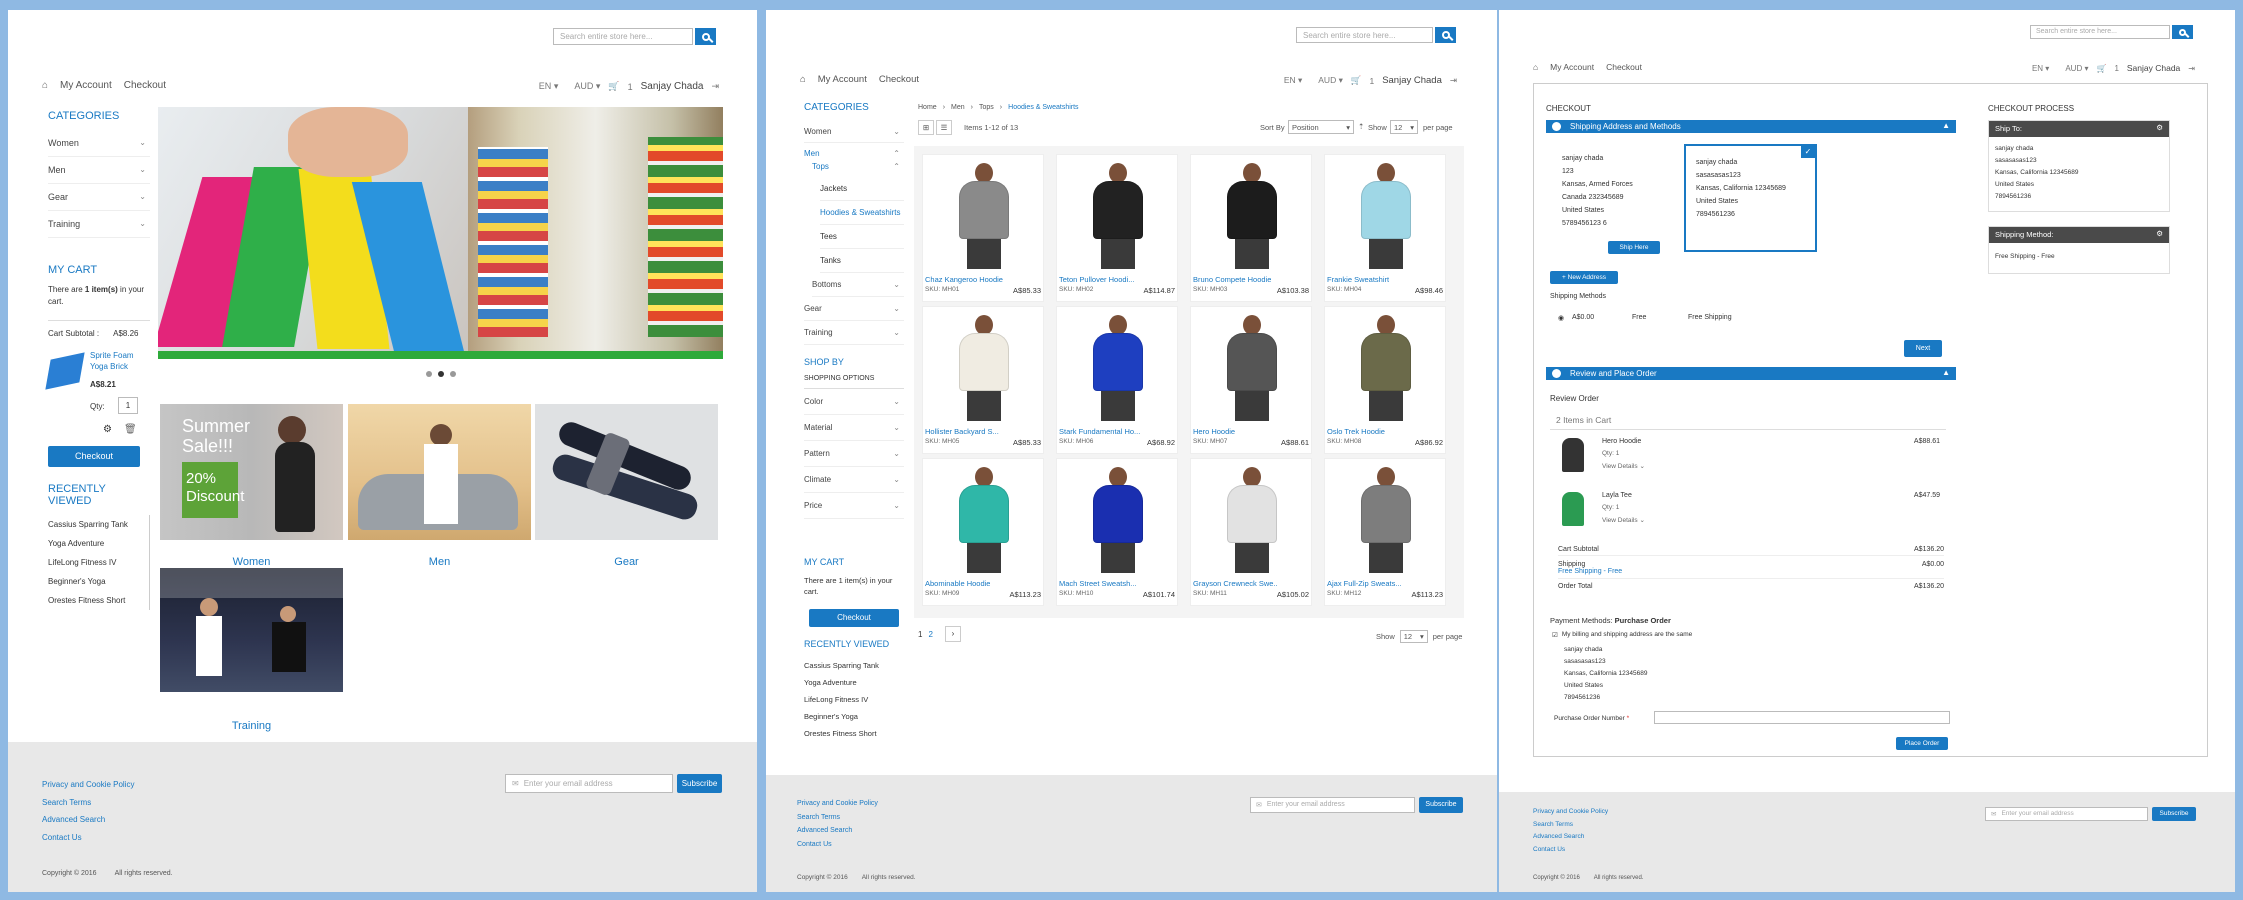 The width and height of the screenshot is (2243, 900). What do you see at coordinates (1321, 127) in the screenshot?
I see `sort-select: Position ▾` at bounding box center [1321, 127].